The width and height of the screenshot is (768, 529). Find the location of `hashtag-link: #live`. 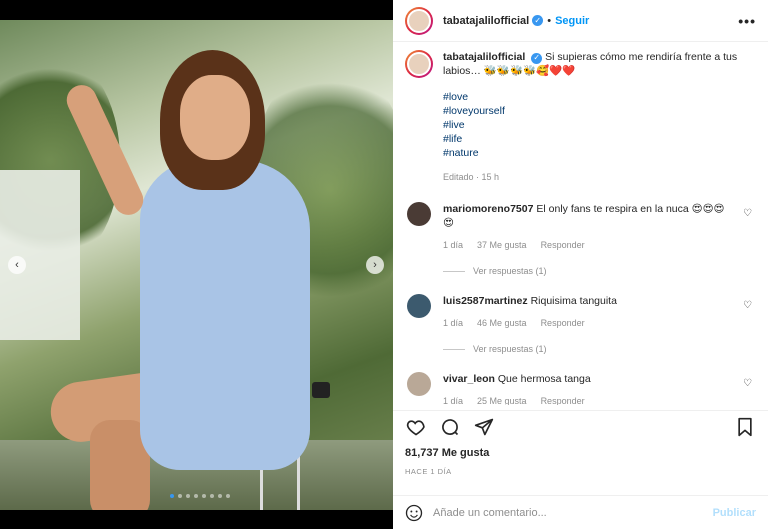

hashtag-link: #live is located at coordinates (593, 125).